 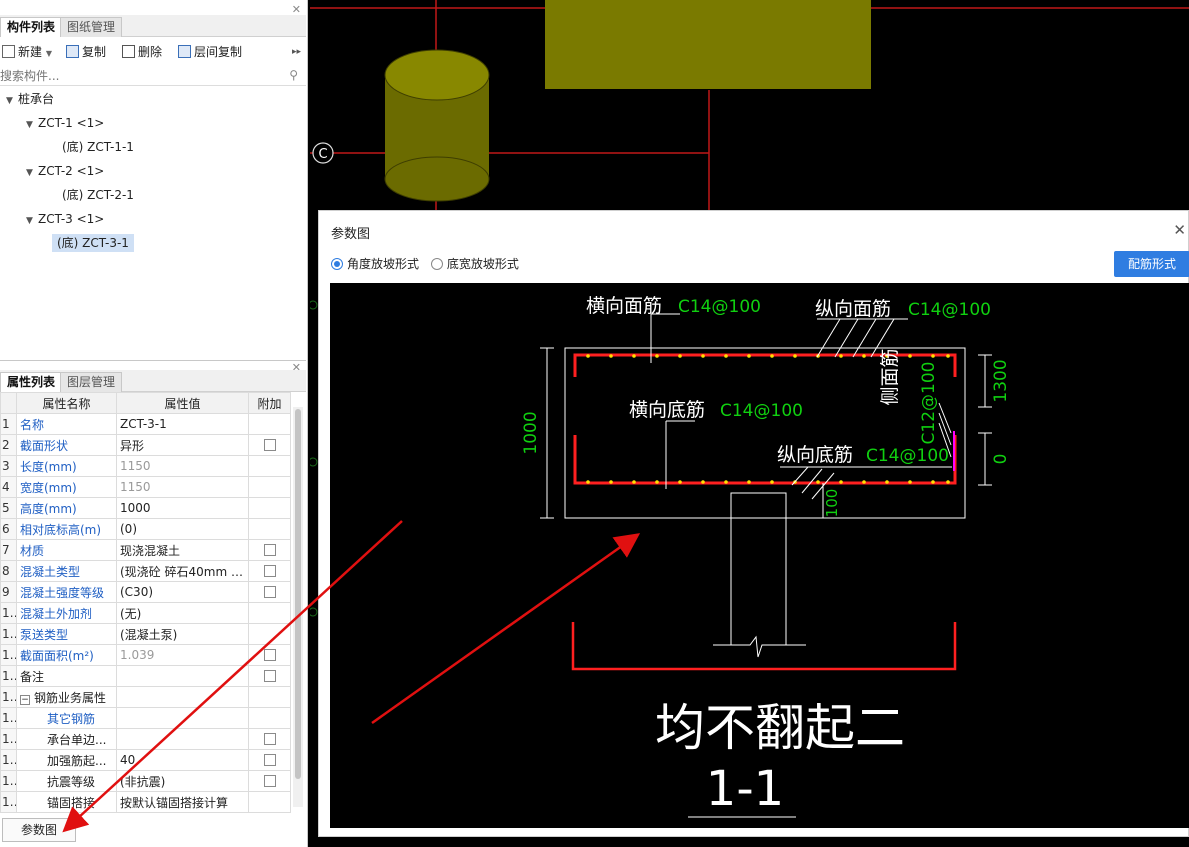 What do you see at coordinates (351, 234) in the screenshot?
I see `dialog-title: 参数图` at bounding box center [351, 234].